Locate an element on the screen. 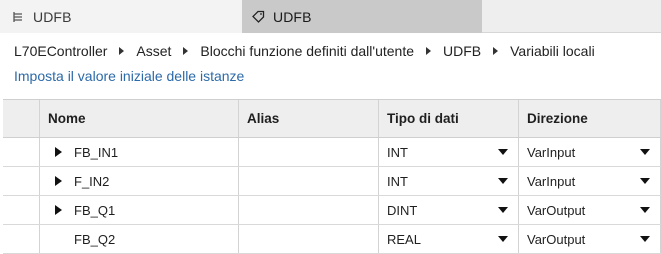 The width and height of the screenshot is (661, 254). table-row: FB_Q2 REAL VarOutput is located at coordinates (332, 239).